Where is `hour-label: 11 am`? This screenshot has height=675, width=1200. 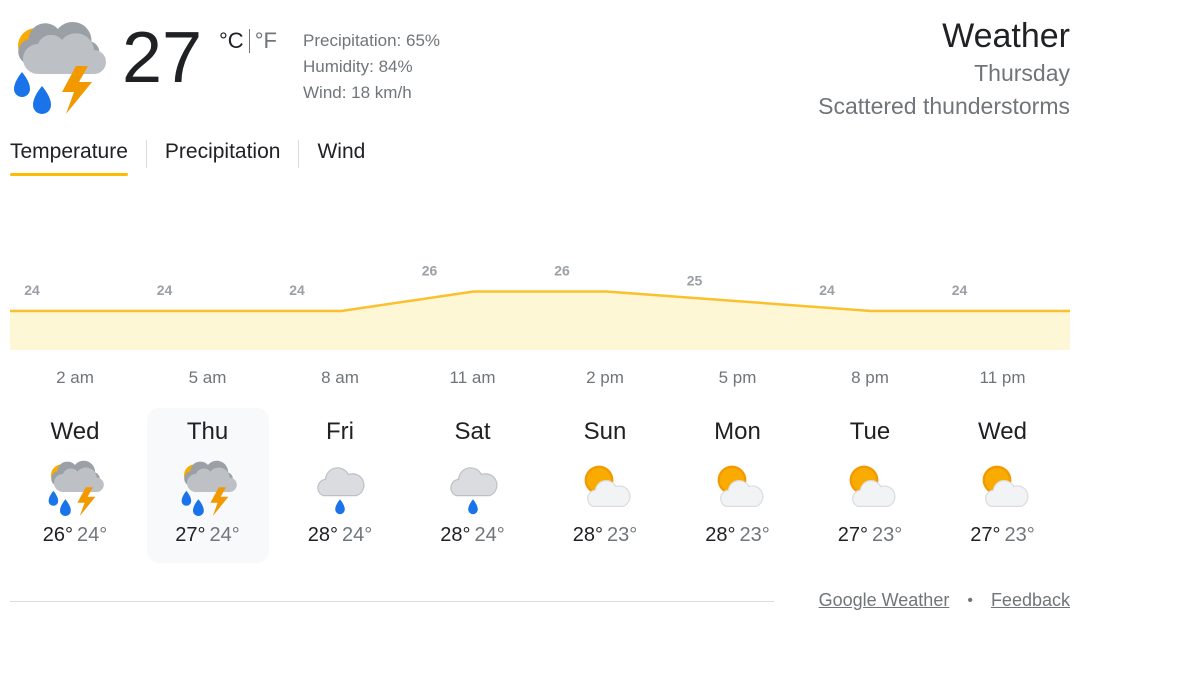
hour-label: 11 am is located at coordinates (472, 377).